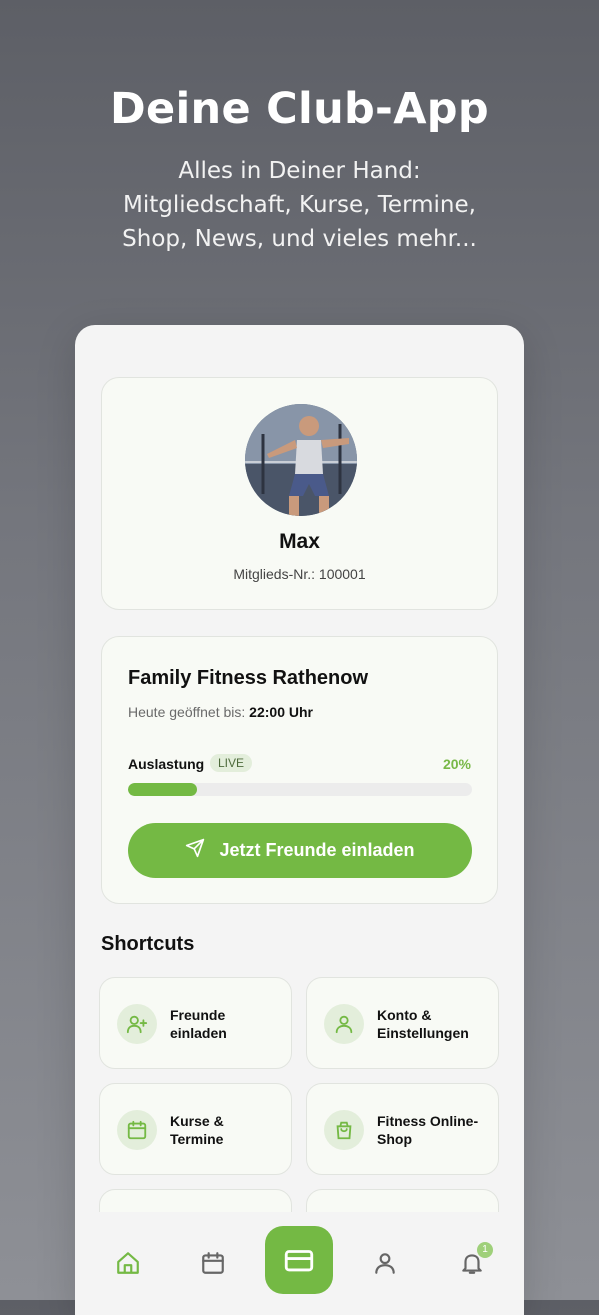 The height and width of the screenshot is (1315, 599). I want to click on shortcut-courses-dates: Kurse & Termine, so click(195, 1129).